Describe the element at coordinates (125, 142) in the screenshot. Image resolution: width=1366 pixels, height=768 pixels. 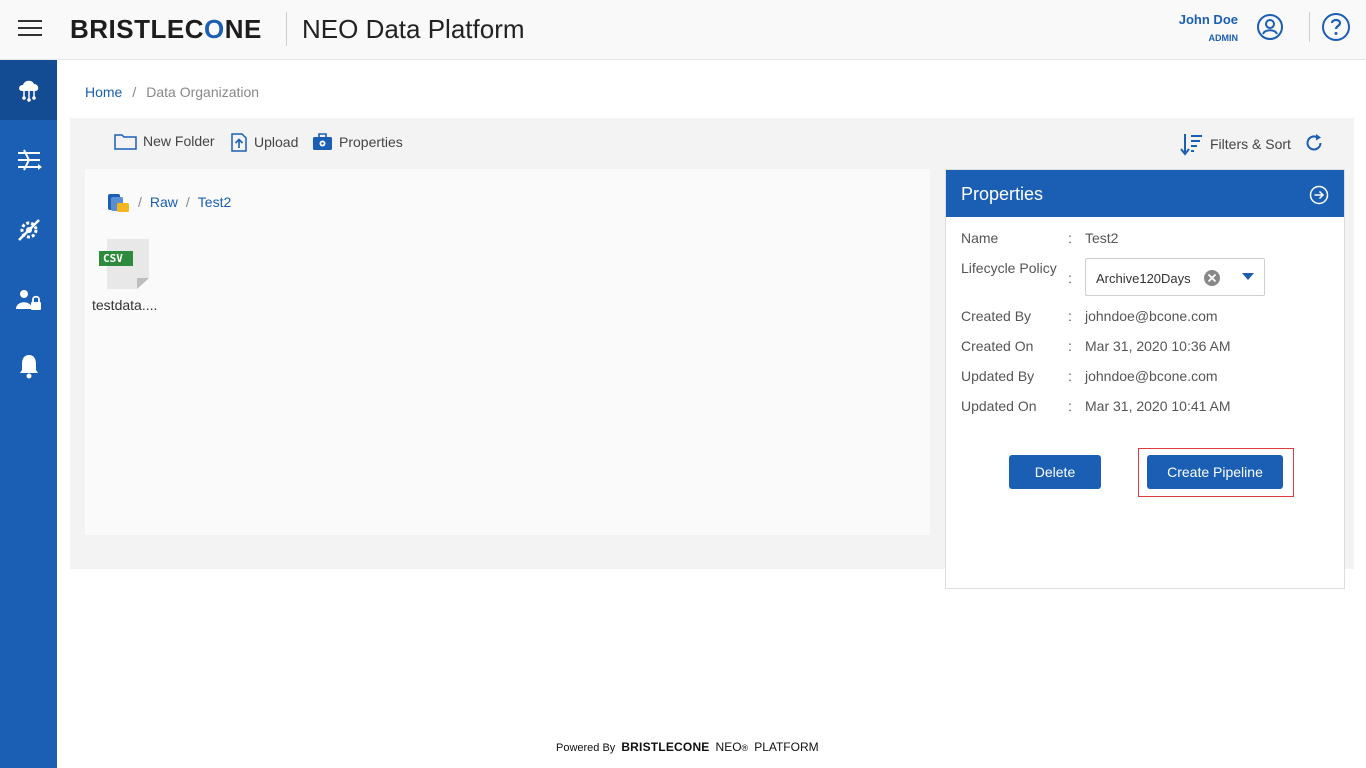
I see `folder-icon` at that location.